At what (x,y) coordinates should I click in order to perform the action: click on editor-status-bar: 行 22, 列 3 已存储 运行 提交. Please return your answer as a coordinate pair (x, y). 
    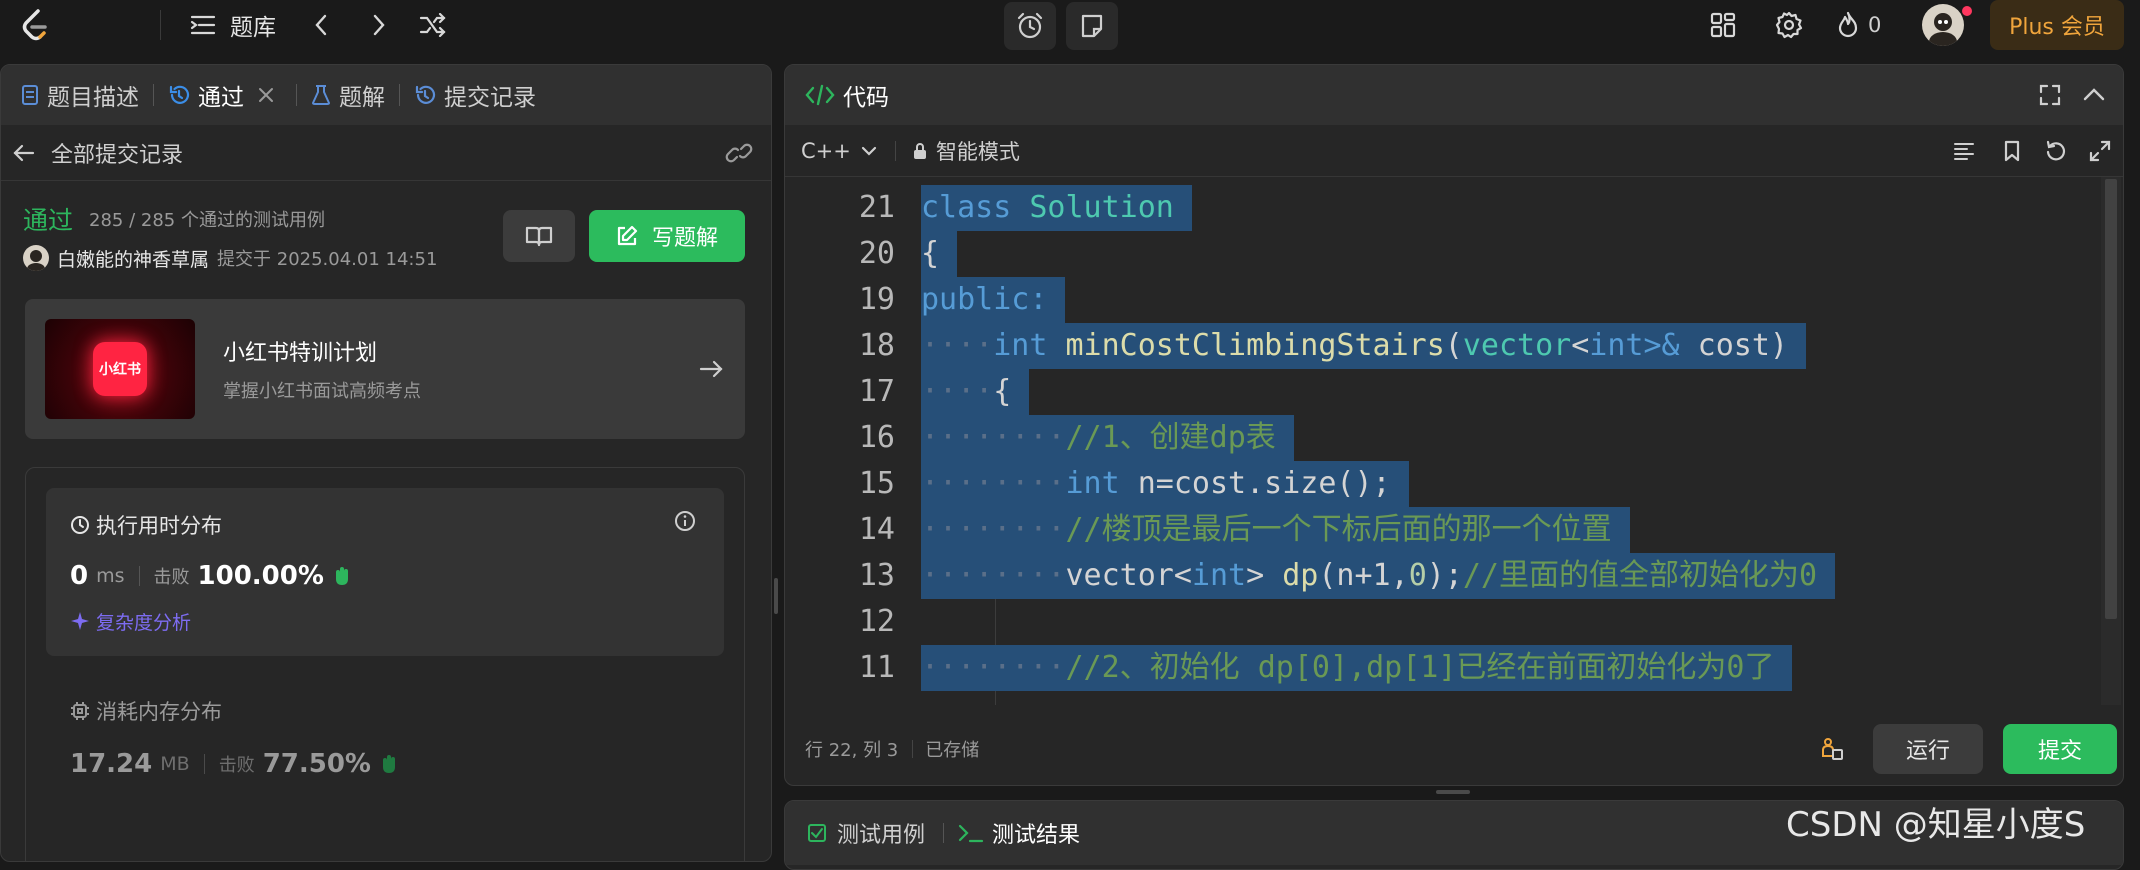
    Looking at the image, I should click on (1454, 749).